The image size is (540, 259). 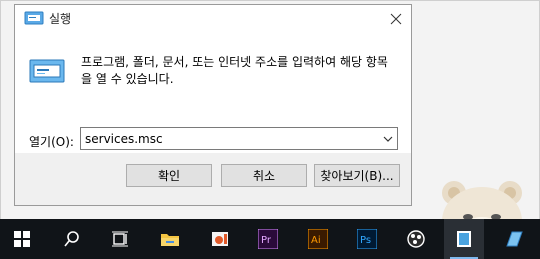 I want to click on start-button, so click(x=22, y=239).